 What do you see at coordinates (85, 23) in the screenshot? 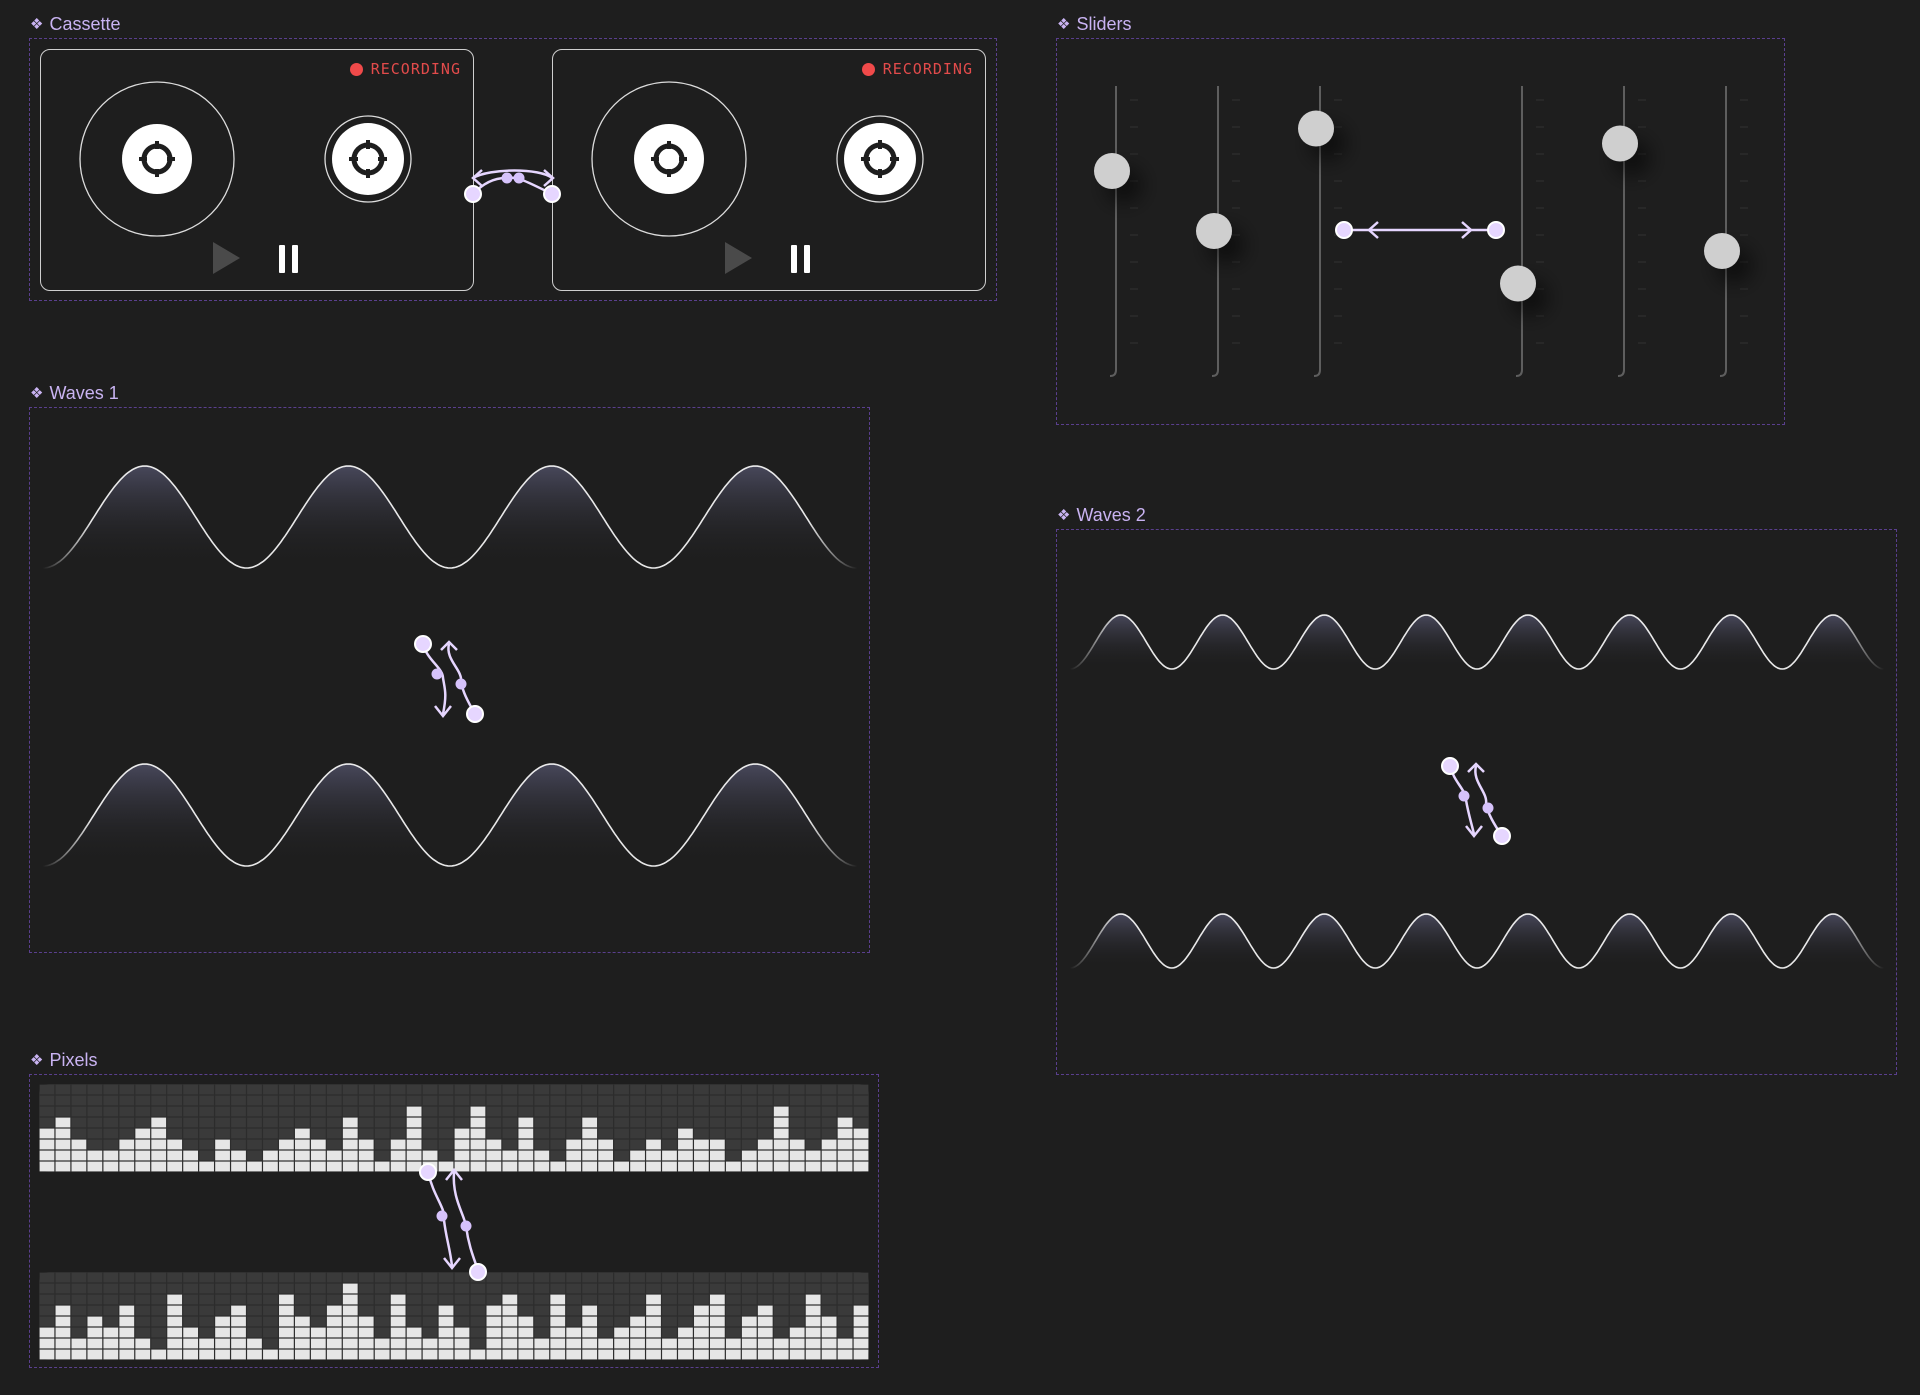
I see `frame-title: Cassette` at bounding box center [85, 23].